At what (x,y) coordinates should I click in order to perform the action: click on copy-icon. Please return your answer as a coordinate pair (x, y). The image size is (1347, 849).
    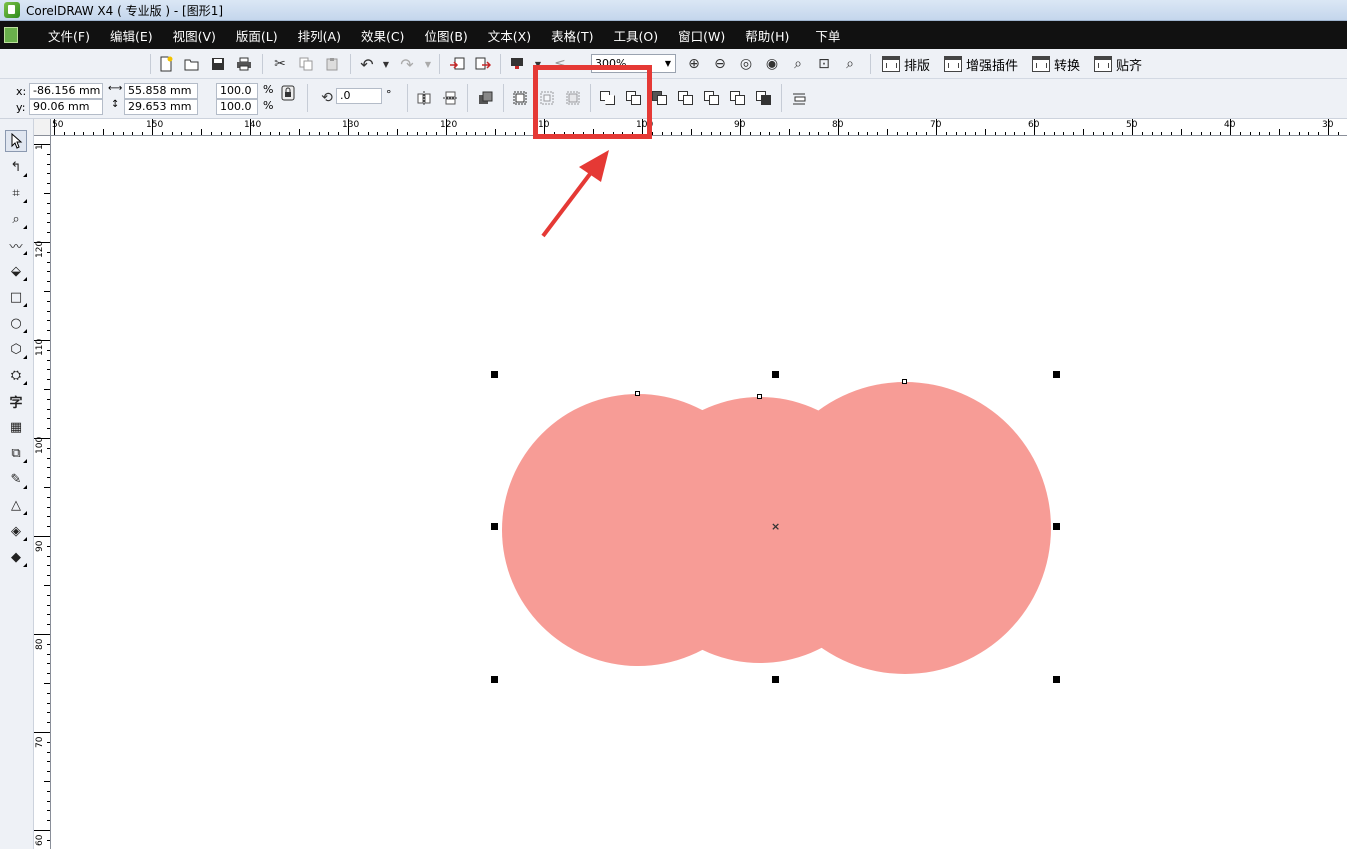
    Looking at the image, I should click on (306, 64).